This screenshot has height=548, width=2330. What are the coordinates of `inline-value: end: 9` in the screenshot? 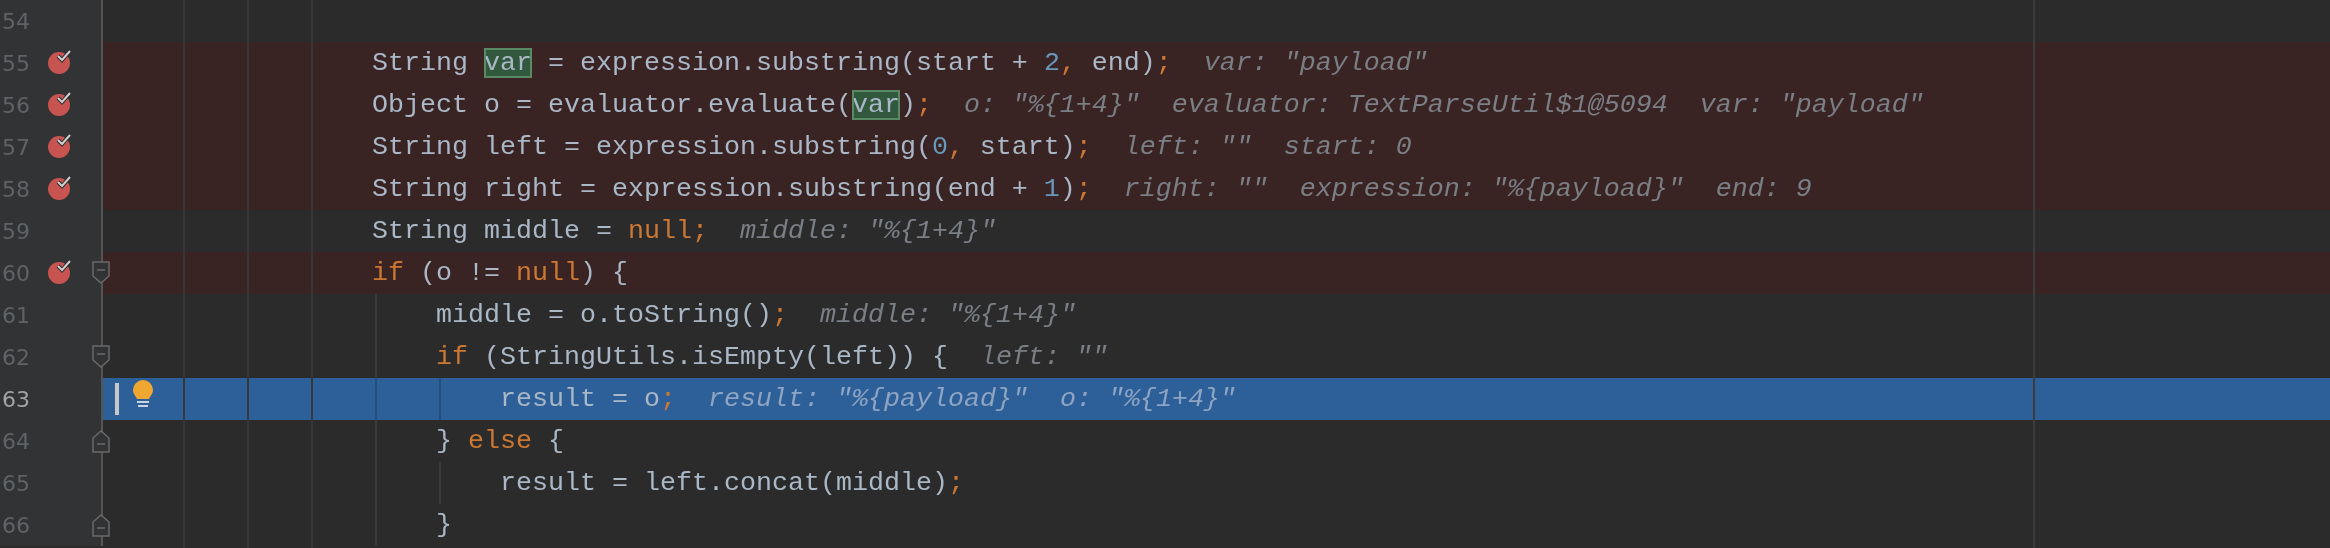 It's located at (1763, 189).